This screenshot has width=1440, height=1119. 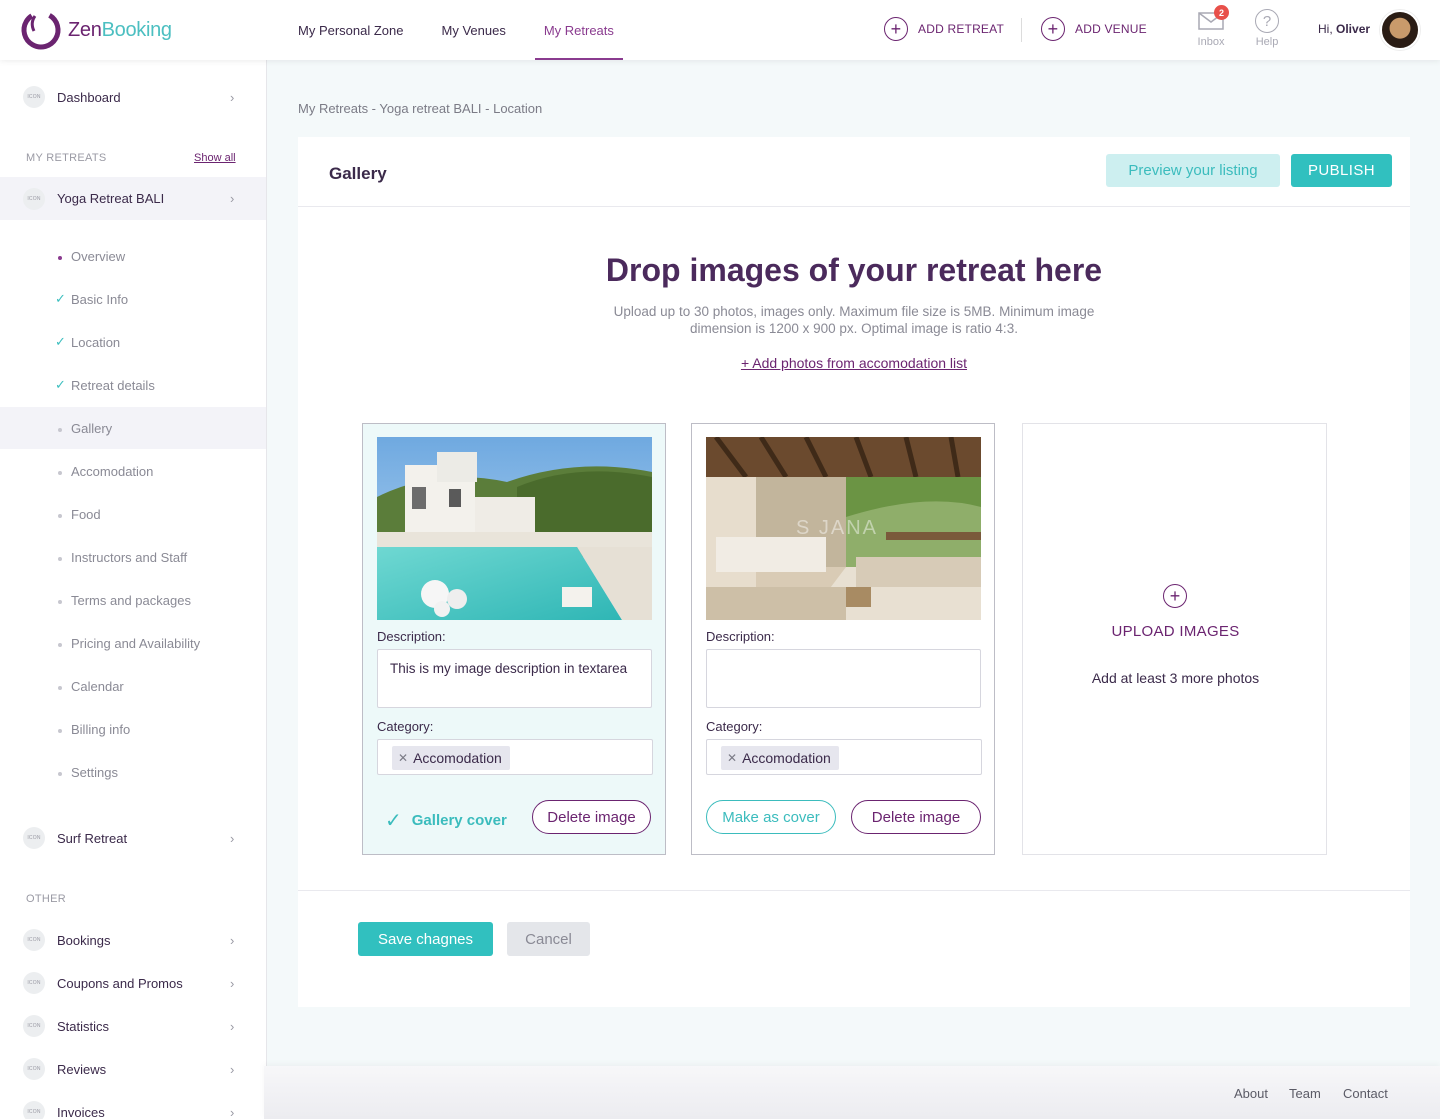 What do you see at coordinates (734, 726) in the screenshot?
I see `category-label: Category:` at bounding box center [734, 726].